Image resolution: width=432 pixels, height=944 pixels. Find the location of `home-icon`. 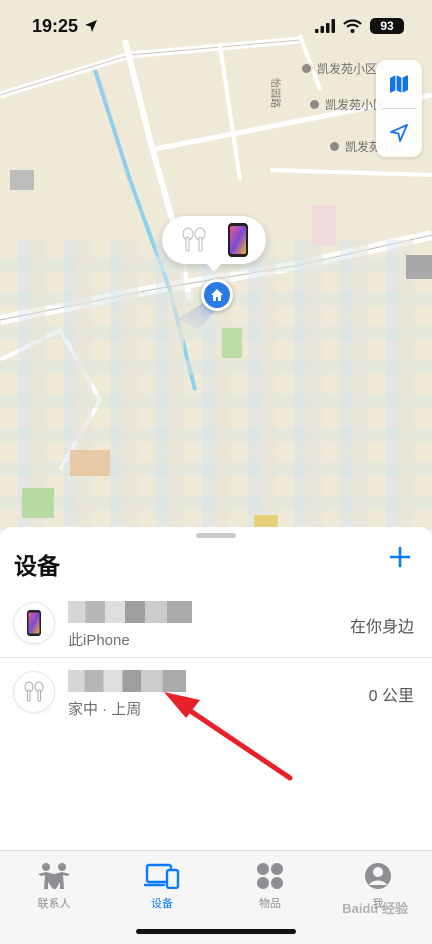

home-icon is located at coordinates (217, 295).